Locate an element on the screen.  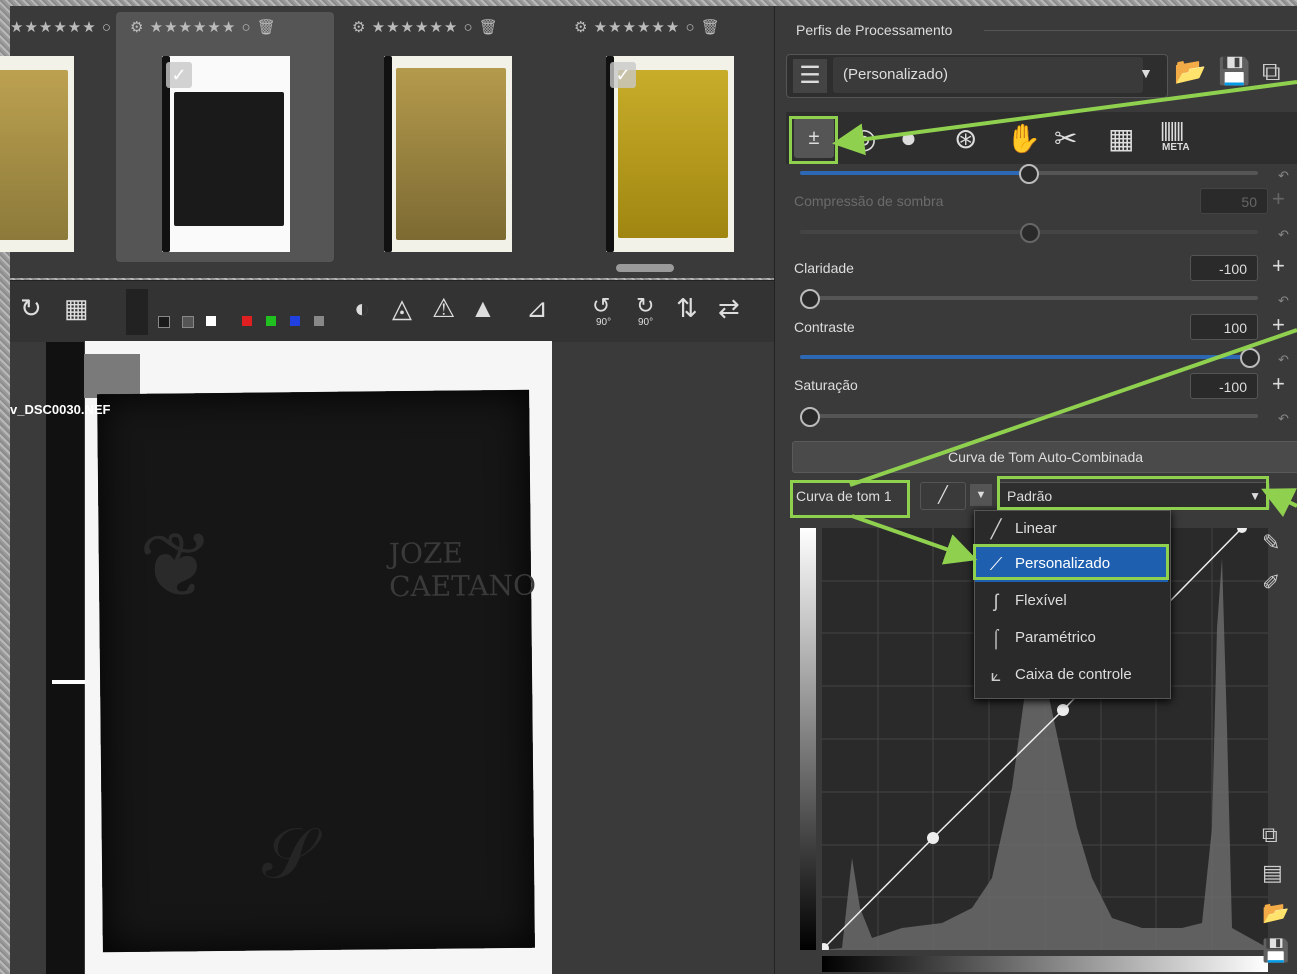
advanced-tab-icon: ⊛ is located at coordinates (965, 138).